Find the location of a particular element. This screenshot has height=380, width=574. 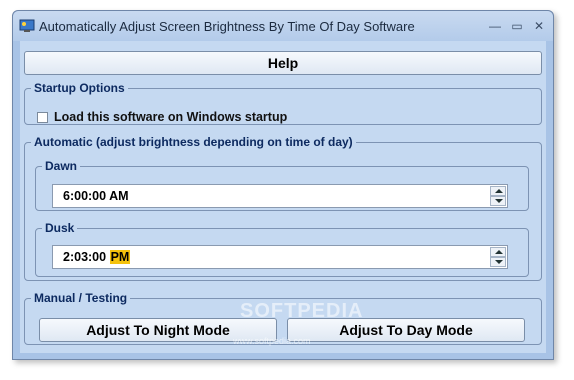

dusk-time-main: 2:03:00 is located at coordinates (85, 257).